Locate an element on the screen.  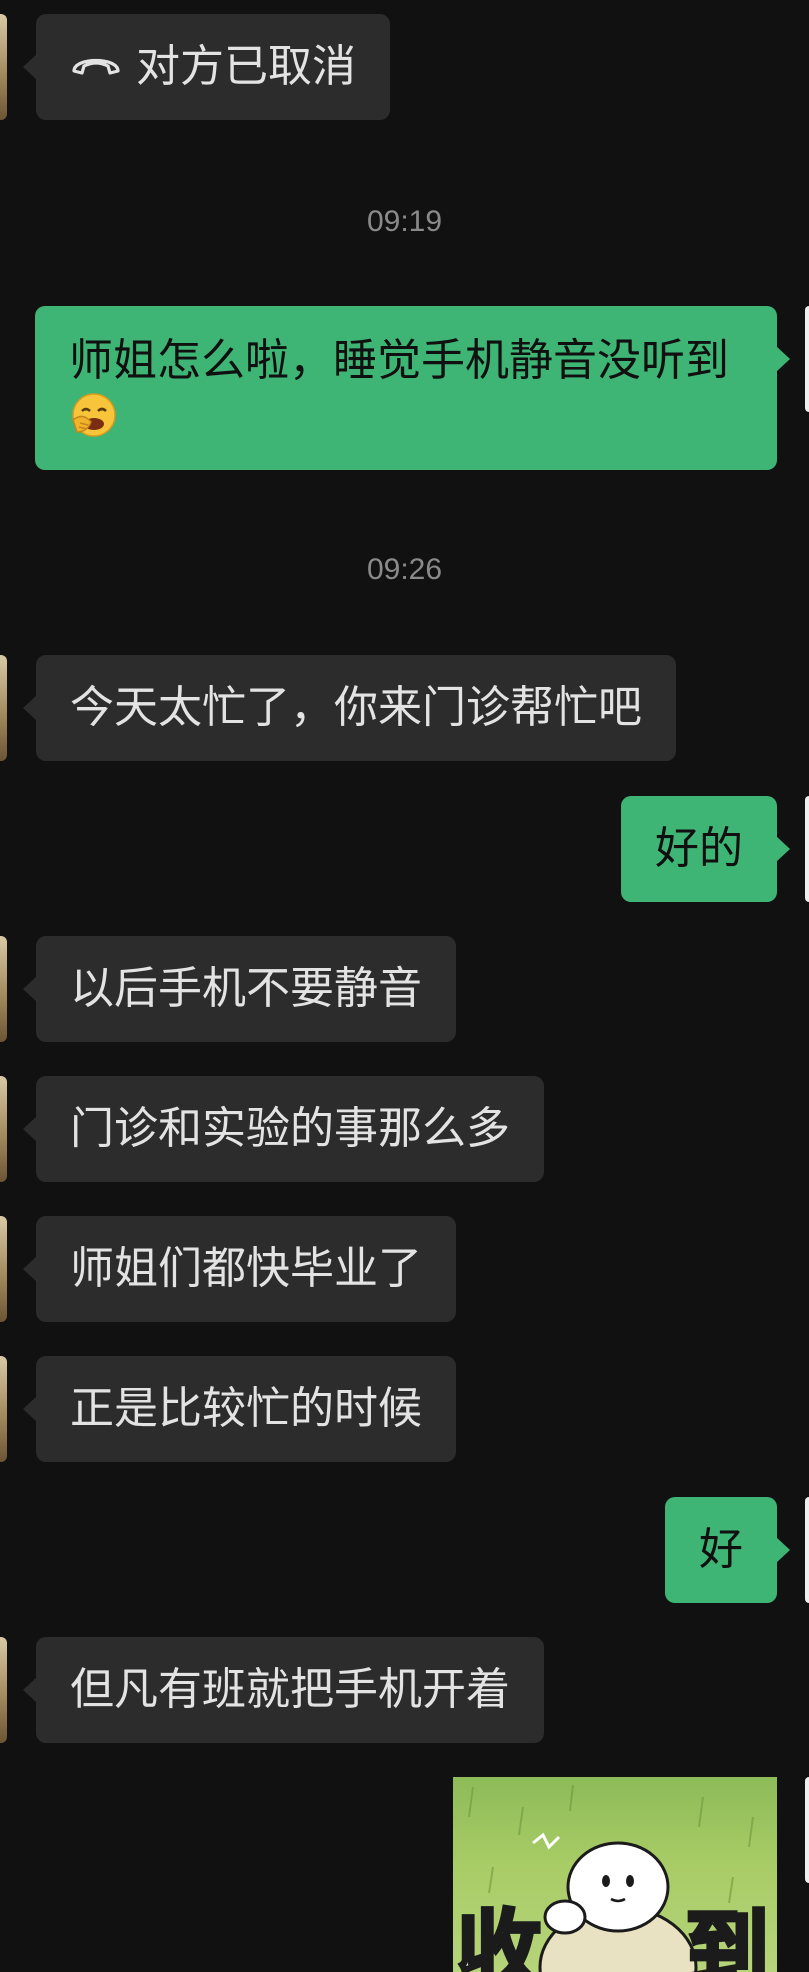
incoming-message-bubble: 今天太忙了，你来门诊帮忙吧 is located at coordinates (349, 708).